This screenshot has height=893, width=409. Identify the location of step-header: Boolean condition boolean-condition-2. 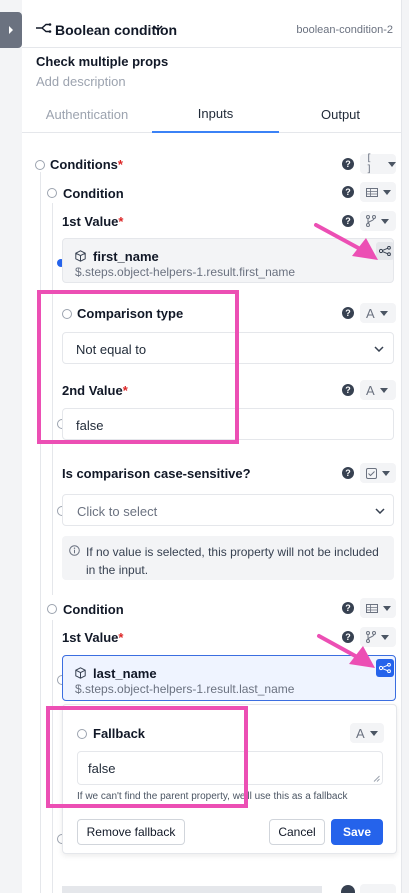
(211, 24).